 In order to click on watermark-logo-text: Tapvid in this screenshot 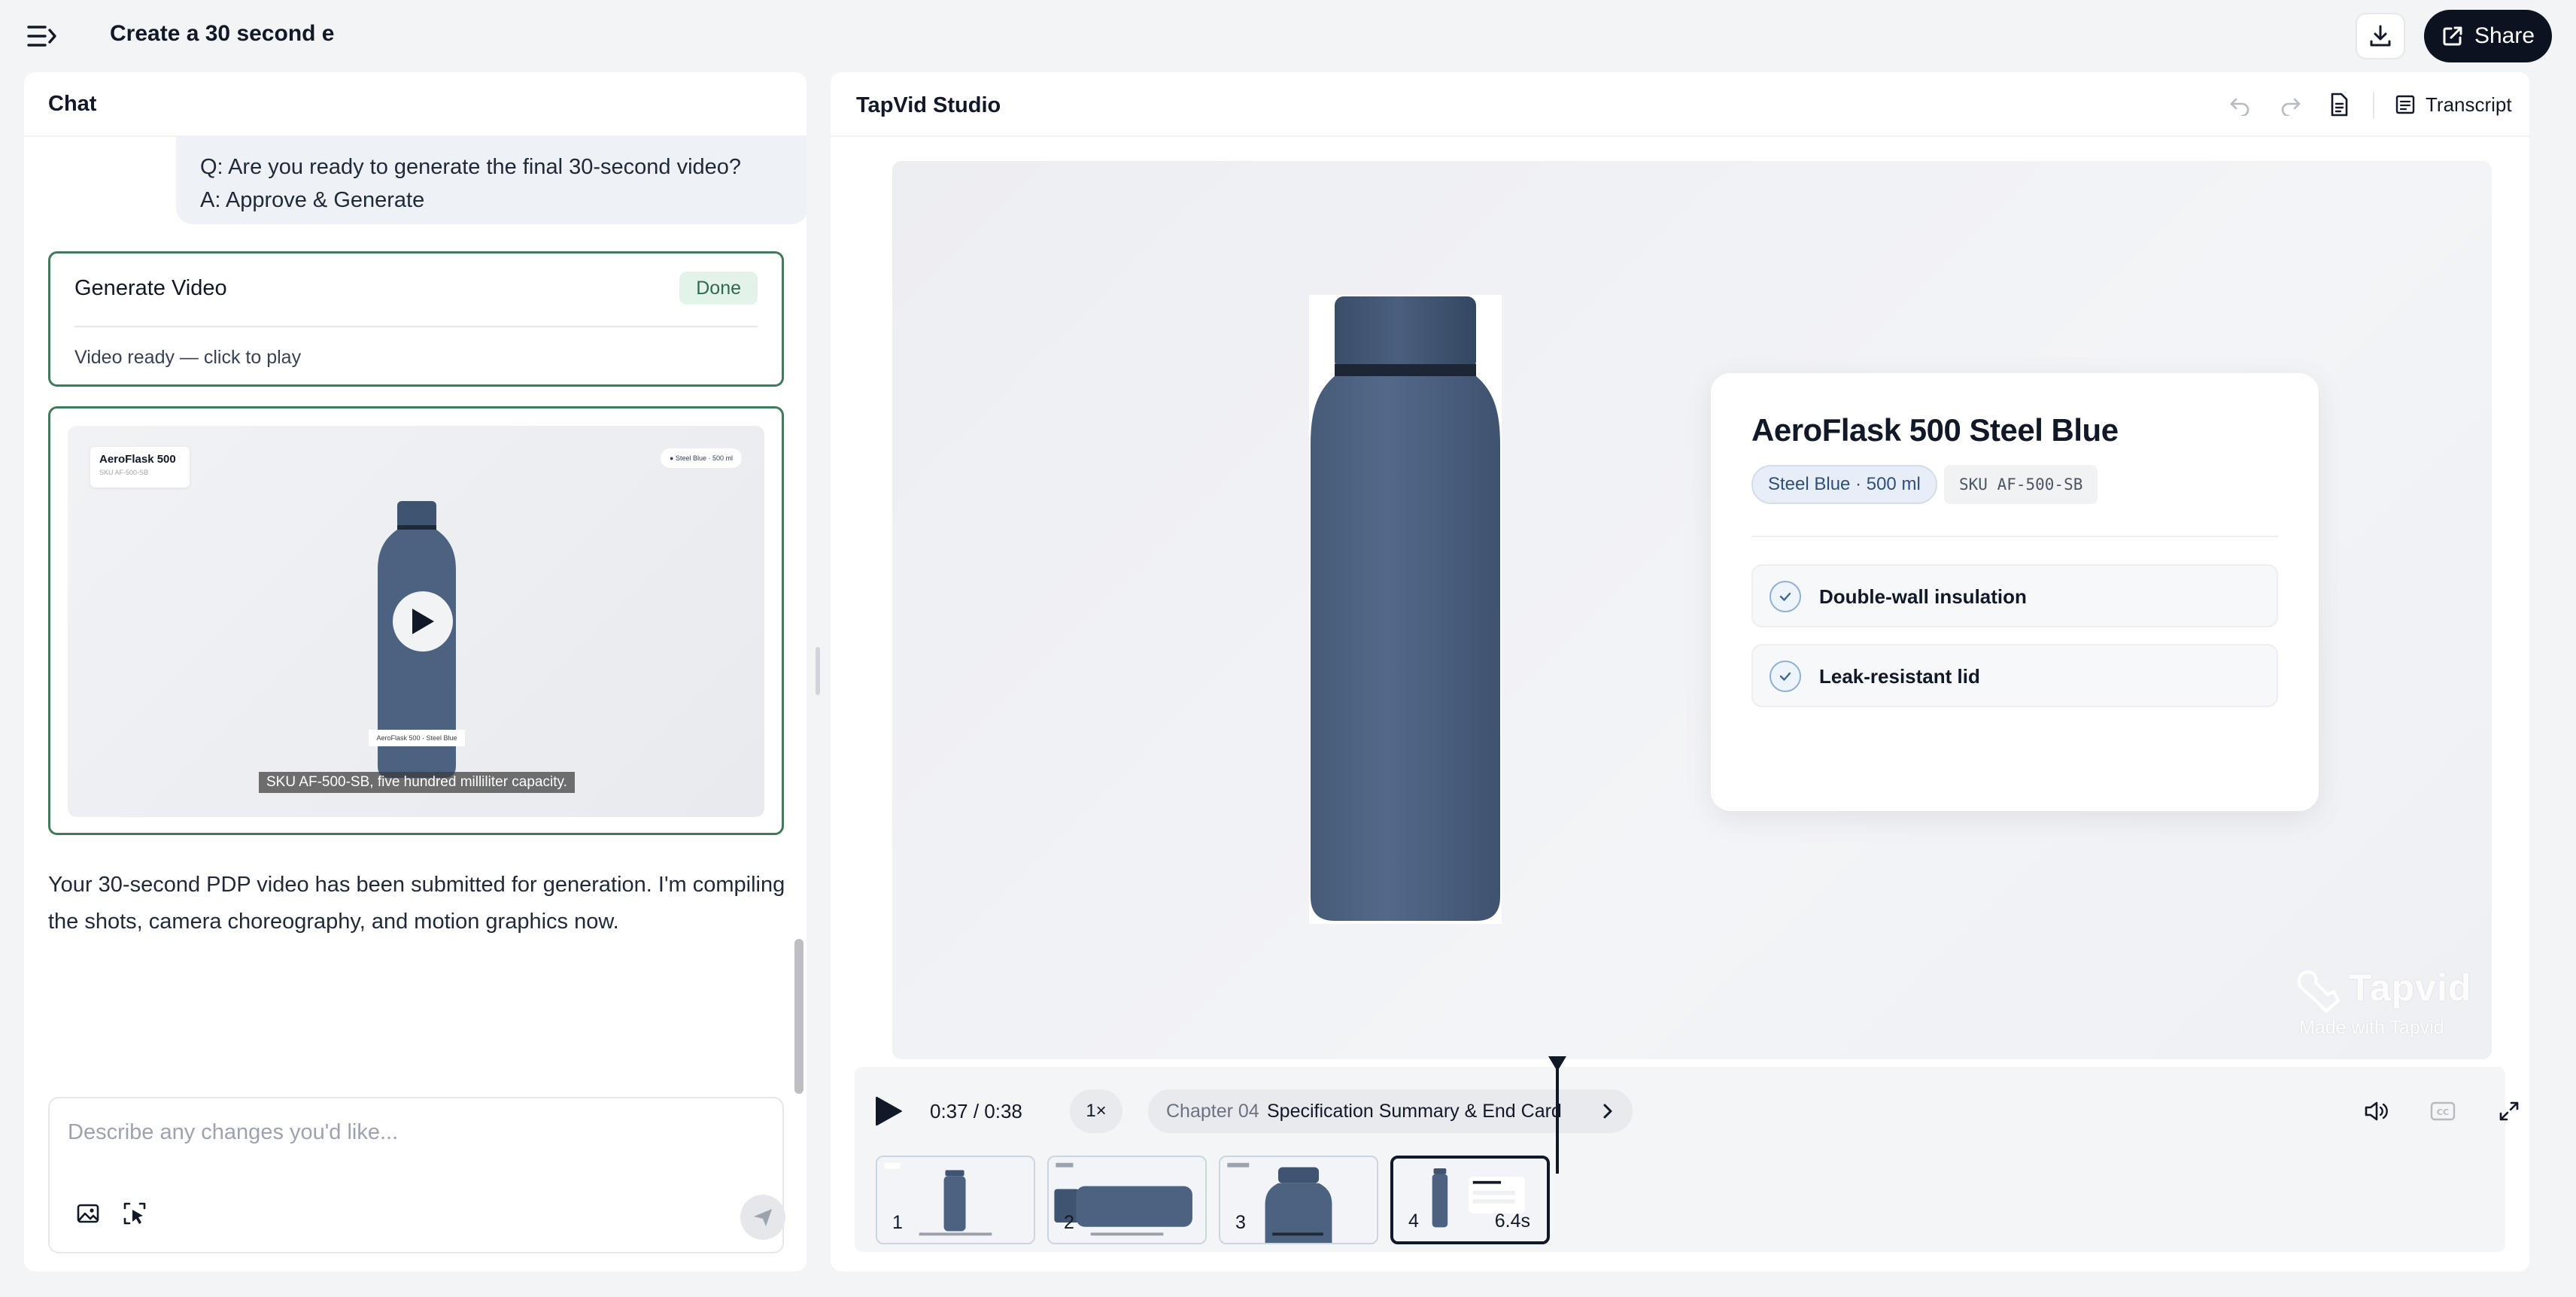, I will do `click(2410, 988)`.